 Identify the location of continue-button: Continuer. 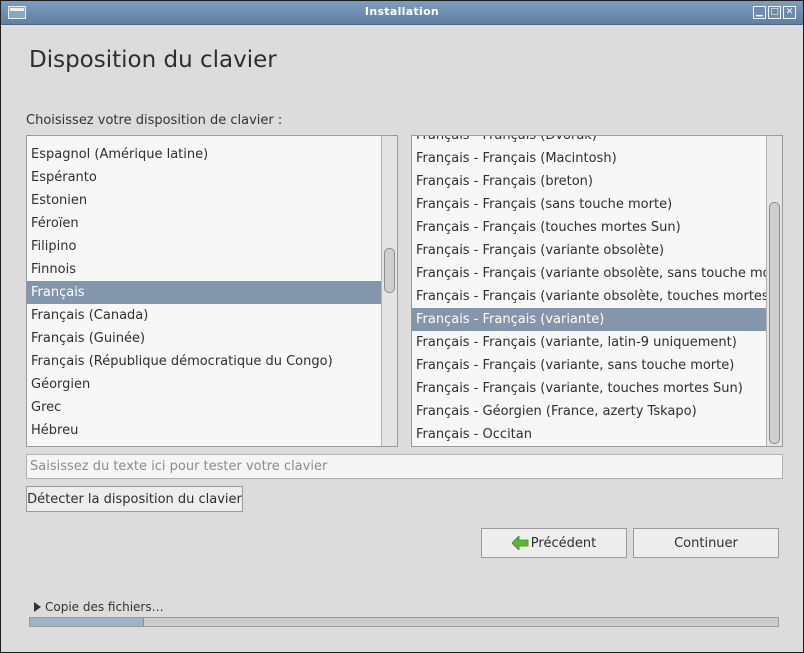
(706, 543).